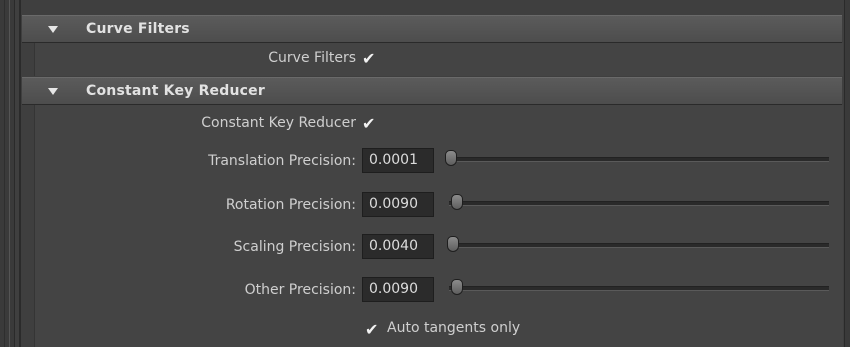 The height and width of the screenshot is (347, 850). What do you see at coordinates (639, 203) in the screenshot?
I see `rotation-precision-slider-track` at bounding box center [639, 203].